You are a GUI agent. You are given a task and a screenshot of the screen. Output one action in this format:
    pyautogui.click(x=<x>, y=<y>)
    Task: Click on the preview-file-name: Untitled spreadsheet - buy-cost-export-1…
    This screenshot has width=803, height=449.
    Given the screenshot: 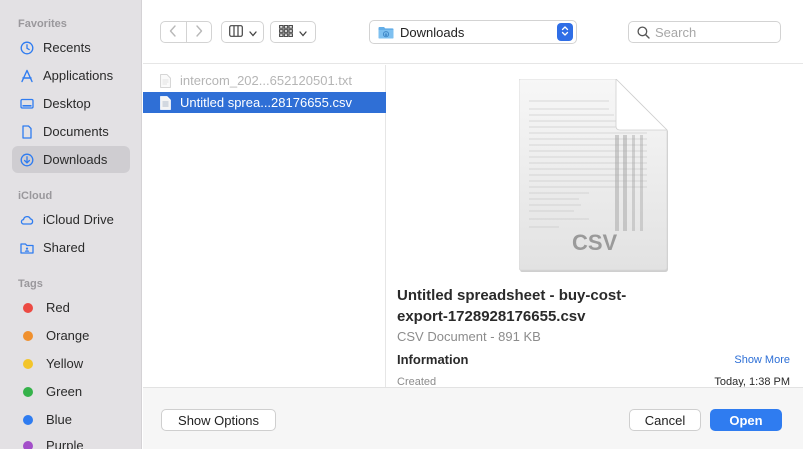 What is the action you would take?
    pyautogui.click(x=512, y=306)
    